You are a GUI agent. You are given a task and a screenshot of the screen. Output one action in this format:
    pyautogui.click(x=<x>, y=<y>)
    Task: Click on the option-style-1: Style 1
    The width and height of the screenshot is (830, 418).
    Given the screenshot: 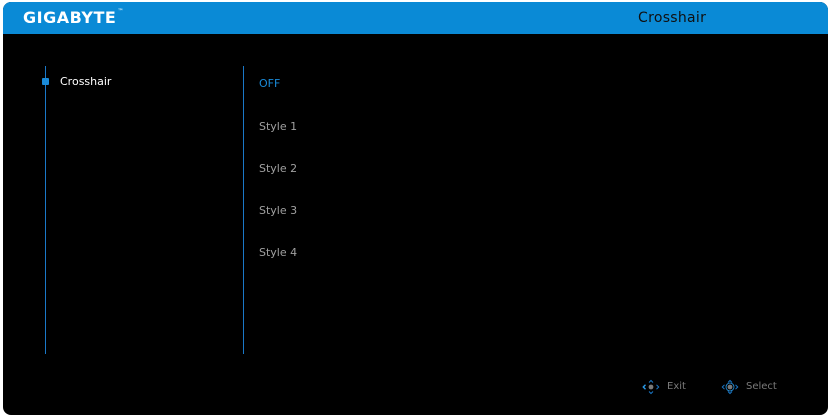 What is the action you would take?
    pyautogui.click(x=278, y=126)
    